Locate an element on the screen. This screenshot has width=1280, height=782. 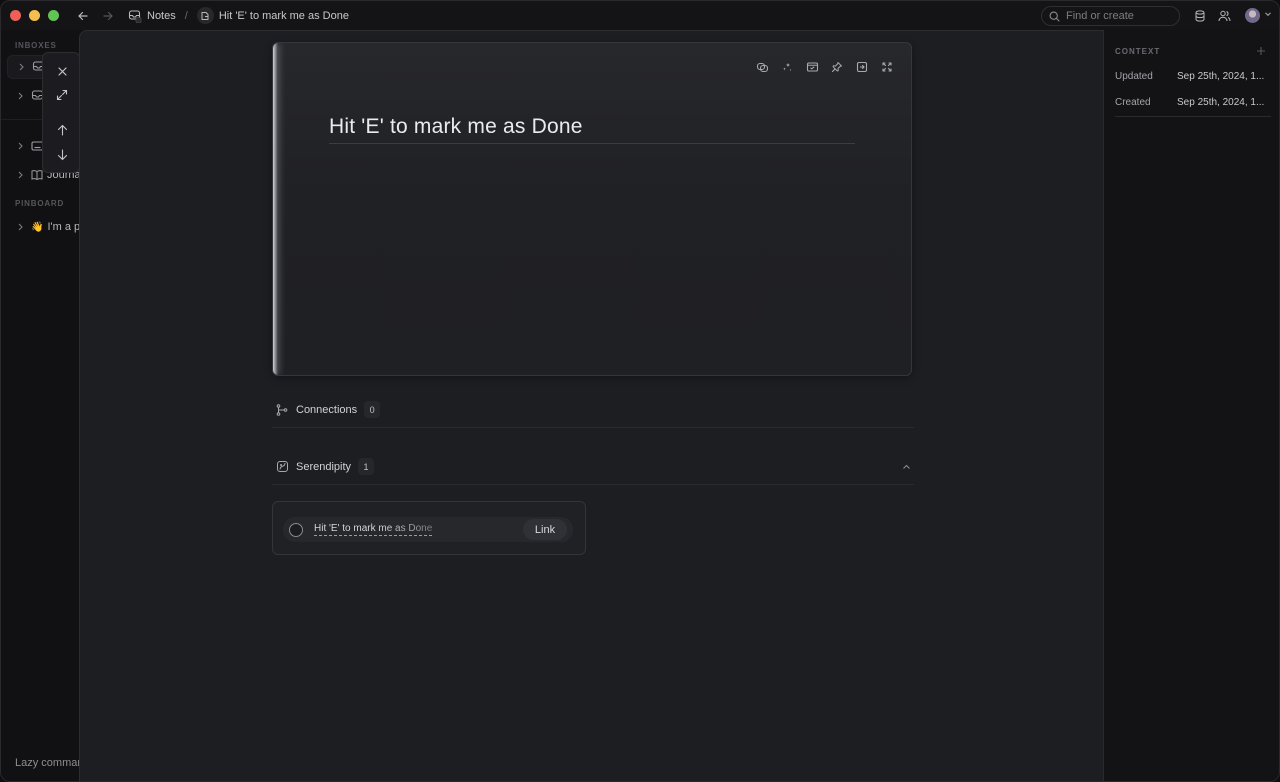
link-button is located at coordinates (762, 67).